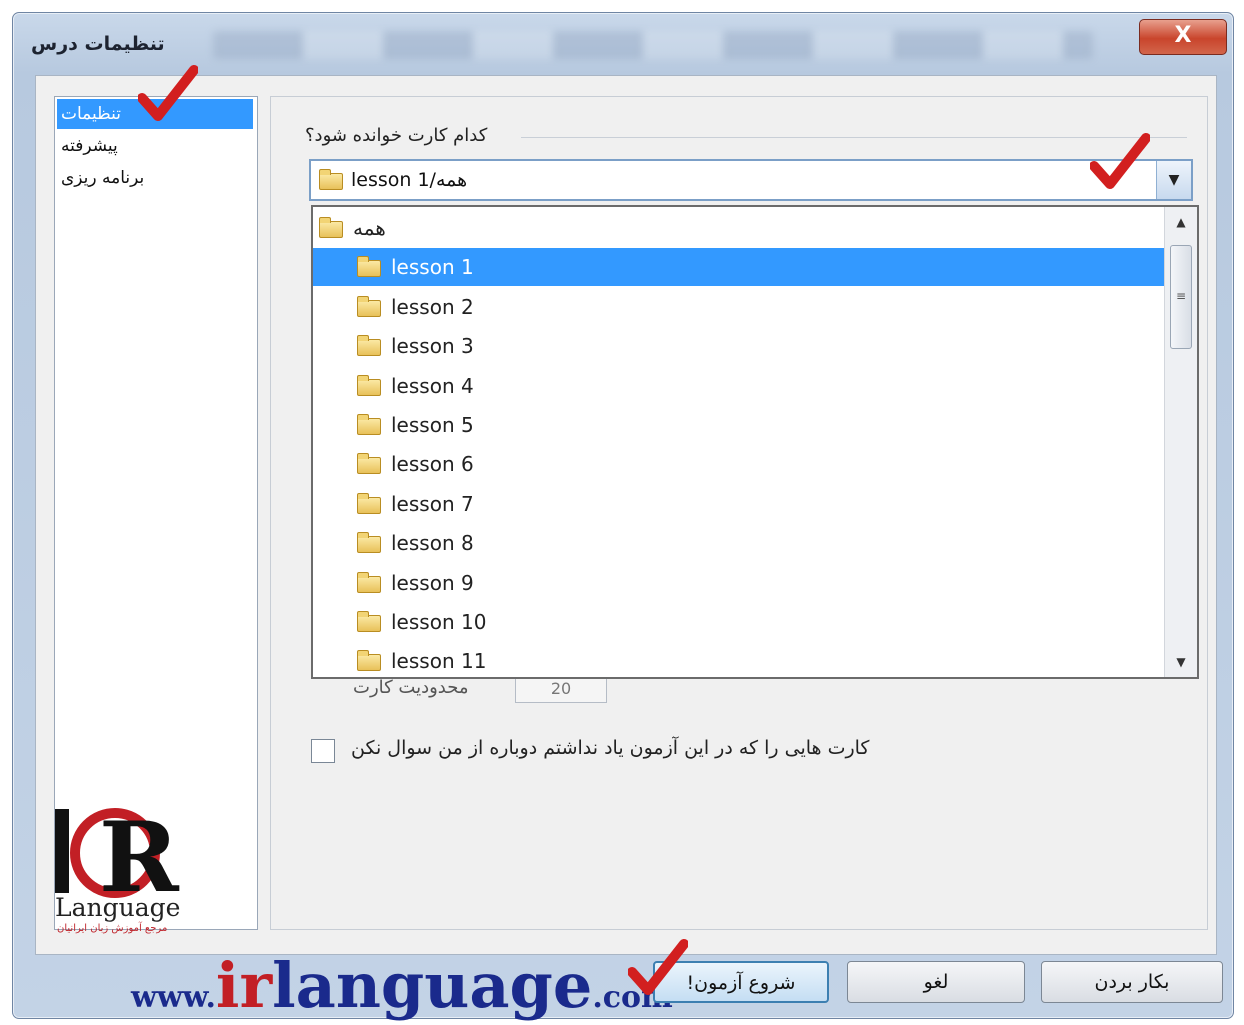  What do you see at coordinates (739, 464) in the screenshot?
I see `list-item: lesson 6` at bounding box center [739, 464].